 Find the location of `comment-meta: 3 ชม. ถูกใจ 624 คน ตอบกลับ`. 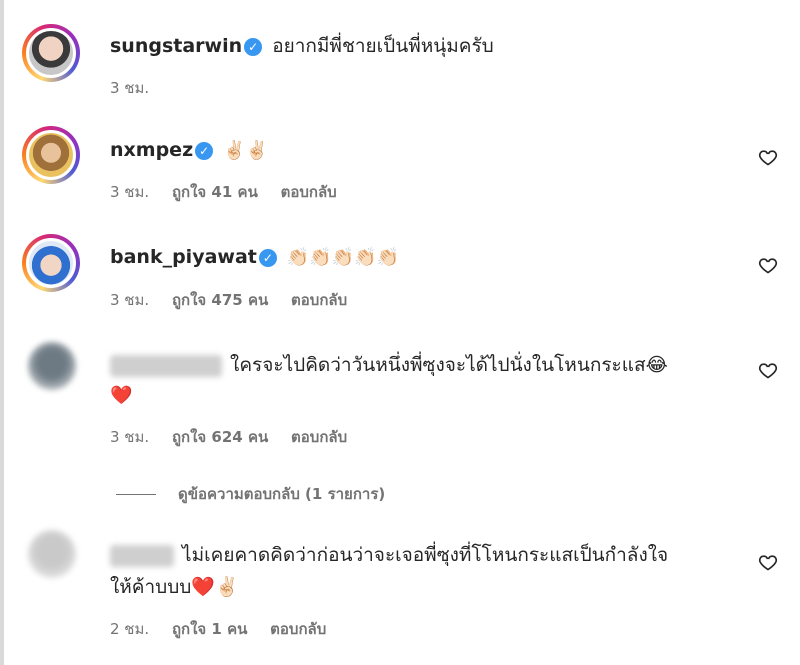

comment-meta: 3 ชม. ถูกใจ 624 คน ตอบกลับ is located at coordinates (237, 437).